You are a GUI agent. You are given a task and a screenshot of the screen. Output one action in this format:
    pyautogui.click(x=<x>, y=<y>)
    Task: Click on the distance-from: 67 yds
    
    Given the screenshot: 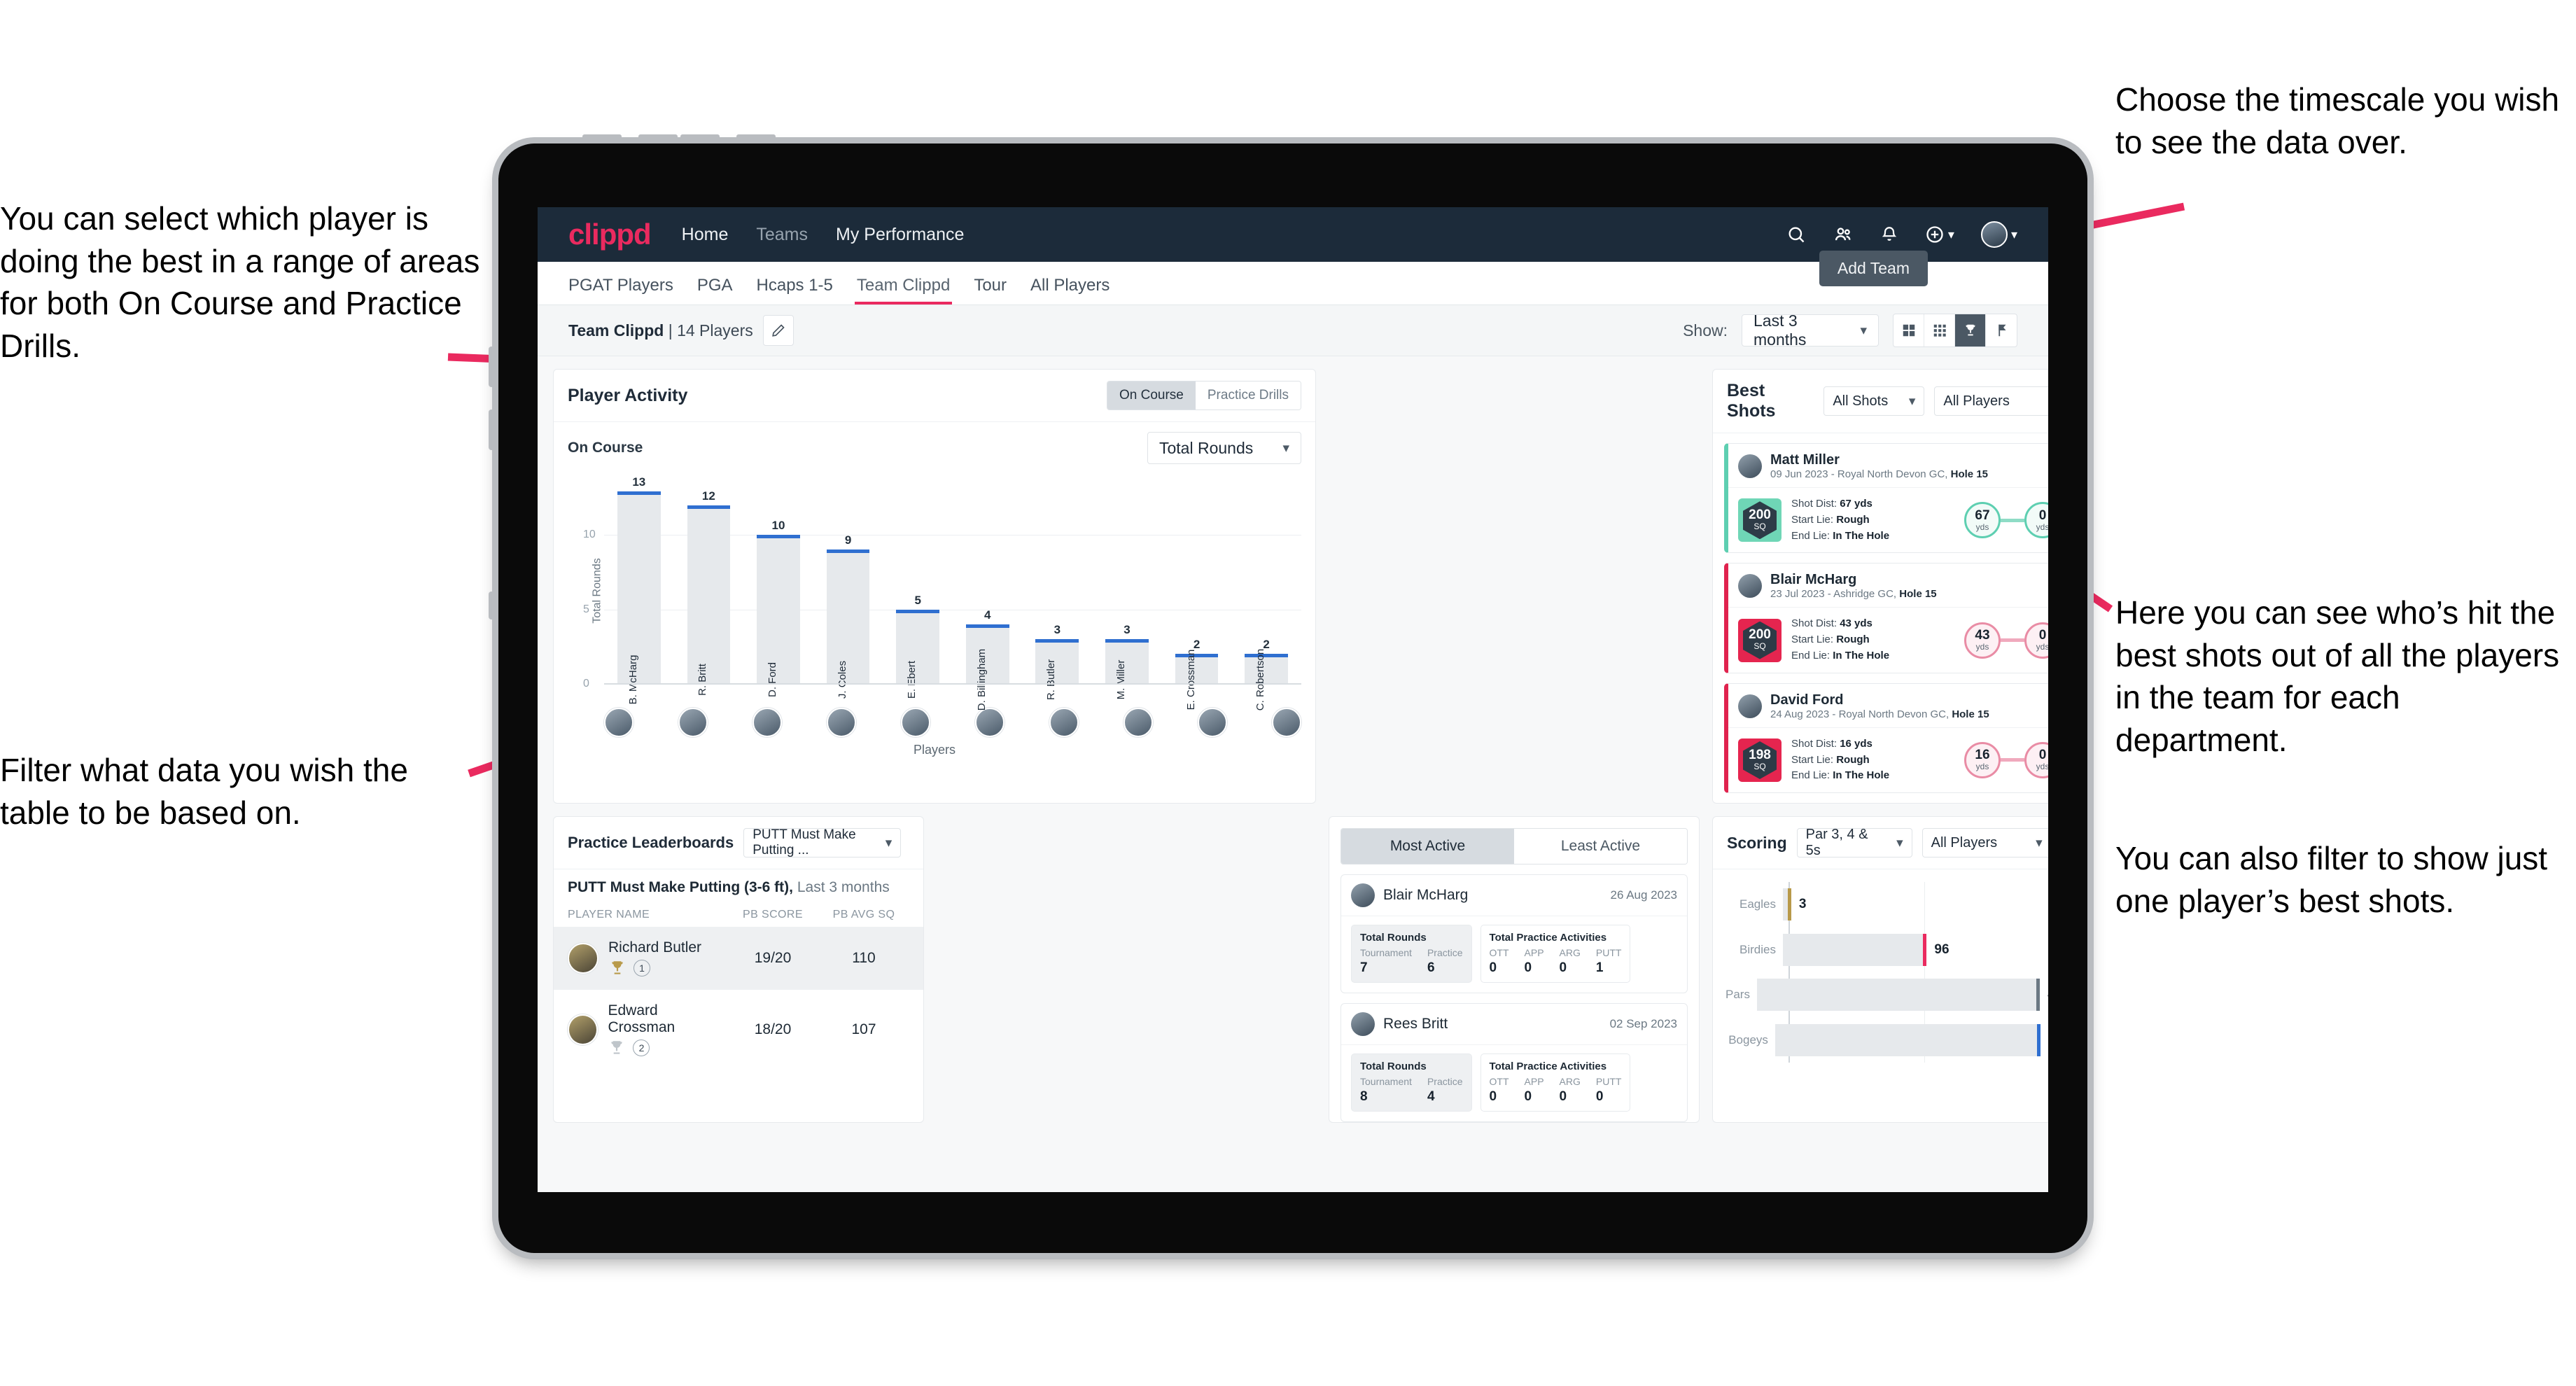 What is the action you would take?
    pyautogui.click(x=1982, y=520)
    